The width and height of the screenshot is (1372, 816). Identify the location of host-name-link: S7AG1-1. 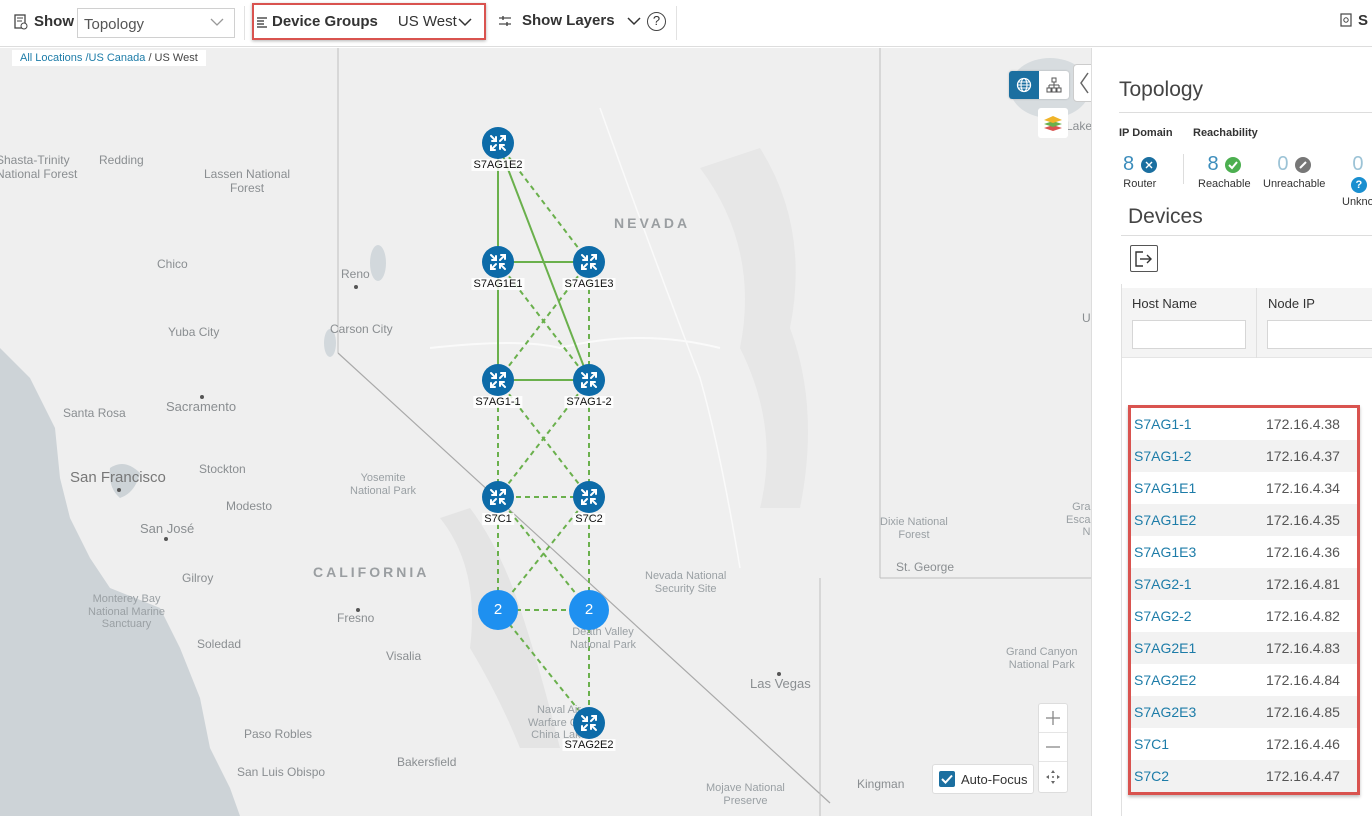
(1198, 424).